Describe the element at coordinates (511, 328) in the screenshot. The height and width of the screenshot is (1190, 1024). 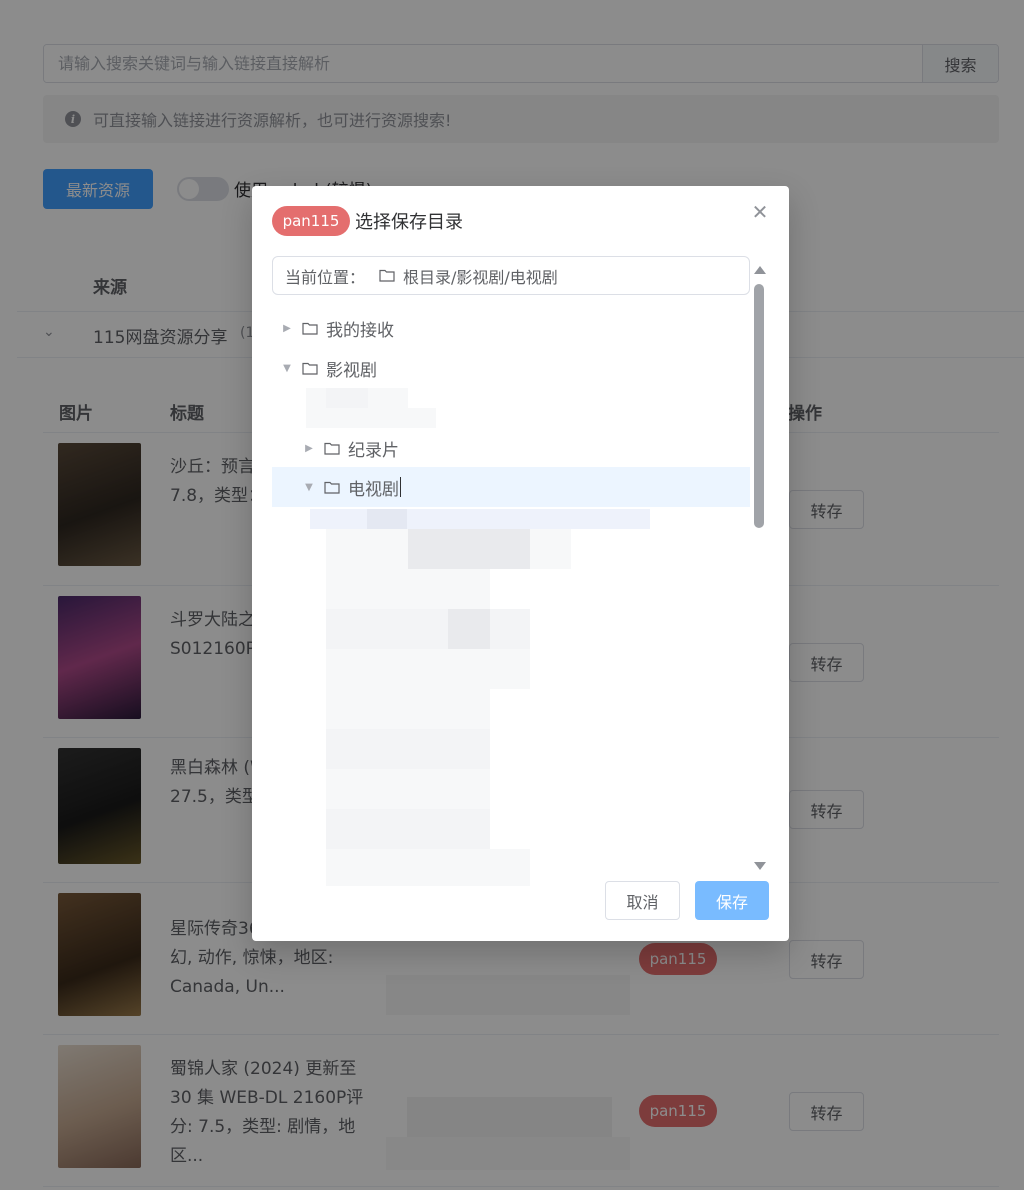
I see `tree-node-my-received: ▶ 我的接收` at that location.